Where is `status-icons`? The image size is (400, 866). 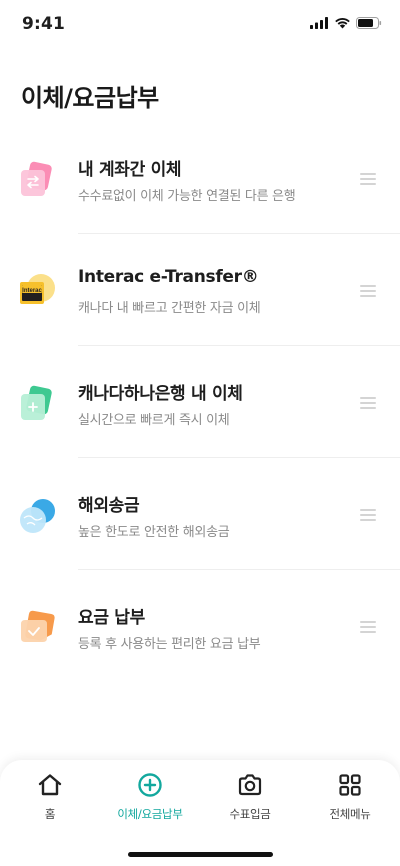
status-icons is located at coordinates (346, 23).